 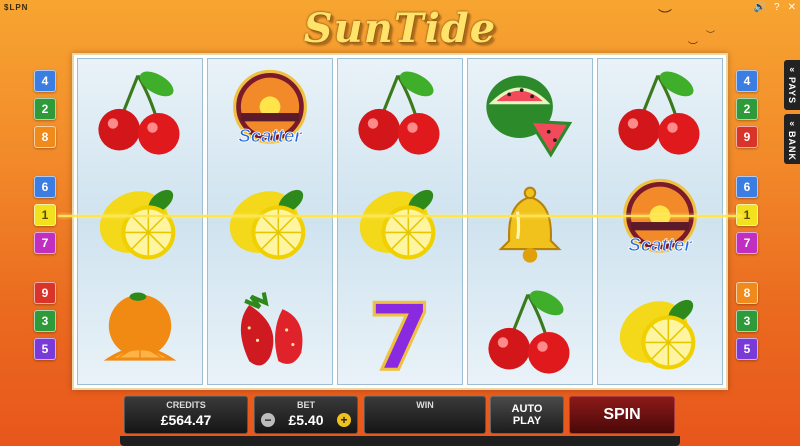 What do you see at coordinates (747, 218) in the screenshot?
I see `right-payline-badges: 4 2 9 6 1 7 8 3 5` at bounding box center [747, 218].